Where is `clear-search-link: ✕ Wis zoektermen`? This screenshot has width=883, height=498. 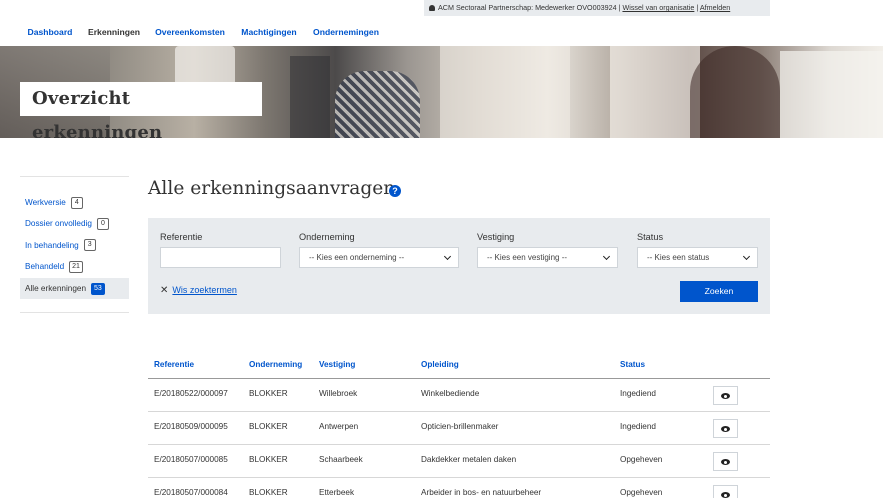 clear-search-link: ✕ Wis zoektermen is located at coordinates (198, 290).